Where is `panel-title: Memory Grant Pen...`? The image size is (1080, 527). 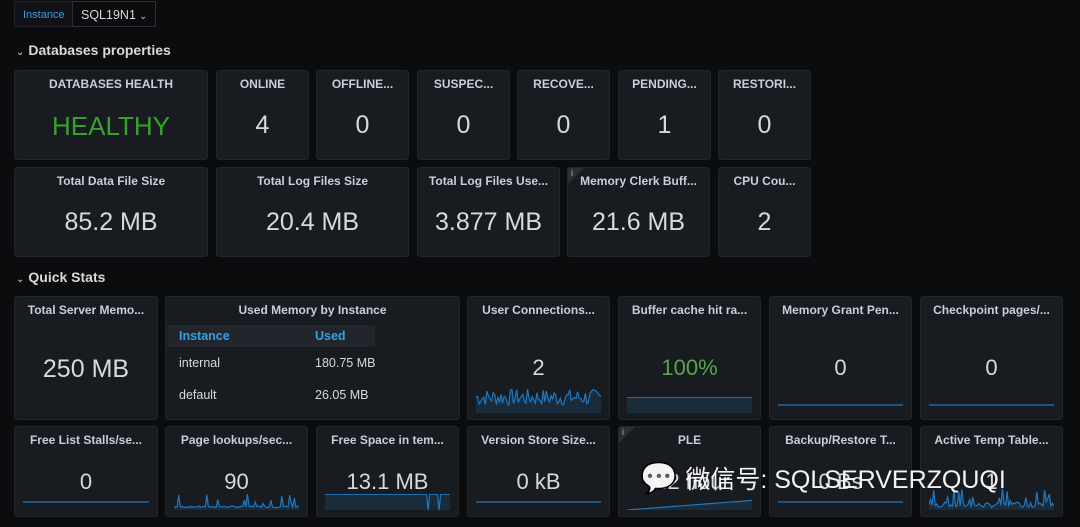 panel-title: Memory Grant Pen... is located at coordinates (840, 310).